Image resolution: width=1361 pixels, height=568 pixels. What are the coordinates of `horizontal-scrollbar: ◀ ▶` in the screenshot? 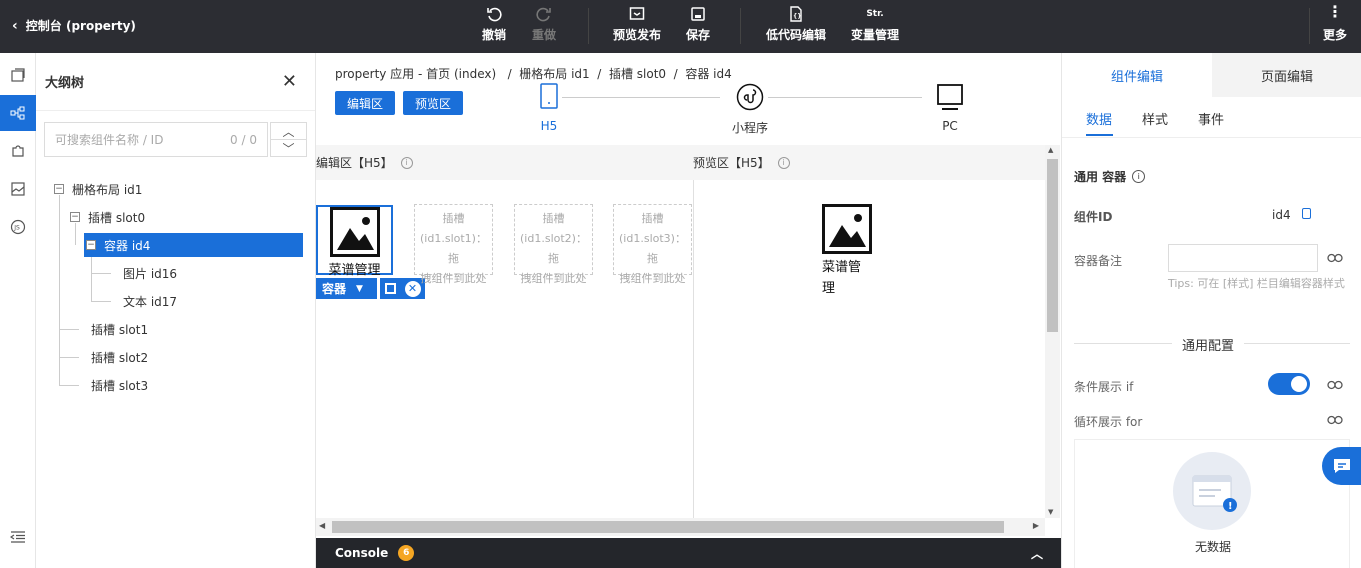 It's located at (680, 527).